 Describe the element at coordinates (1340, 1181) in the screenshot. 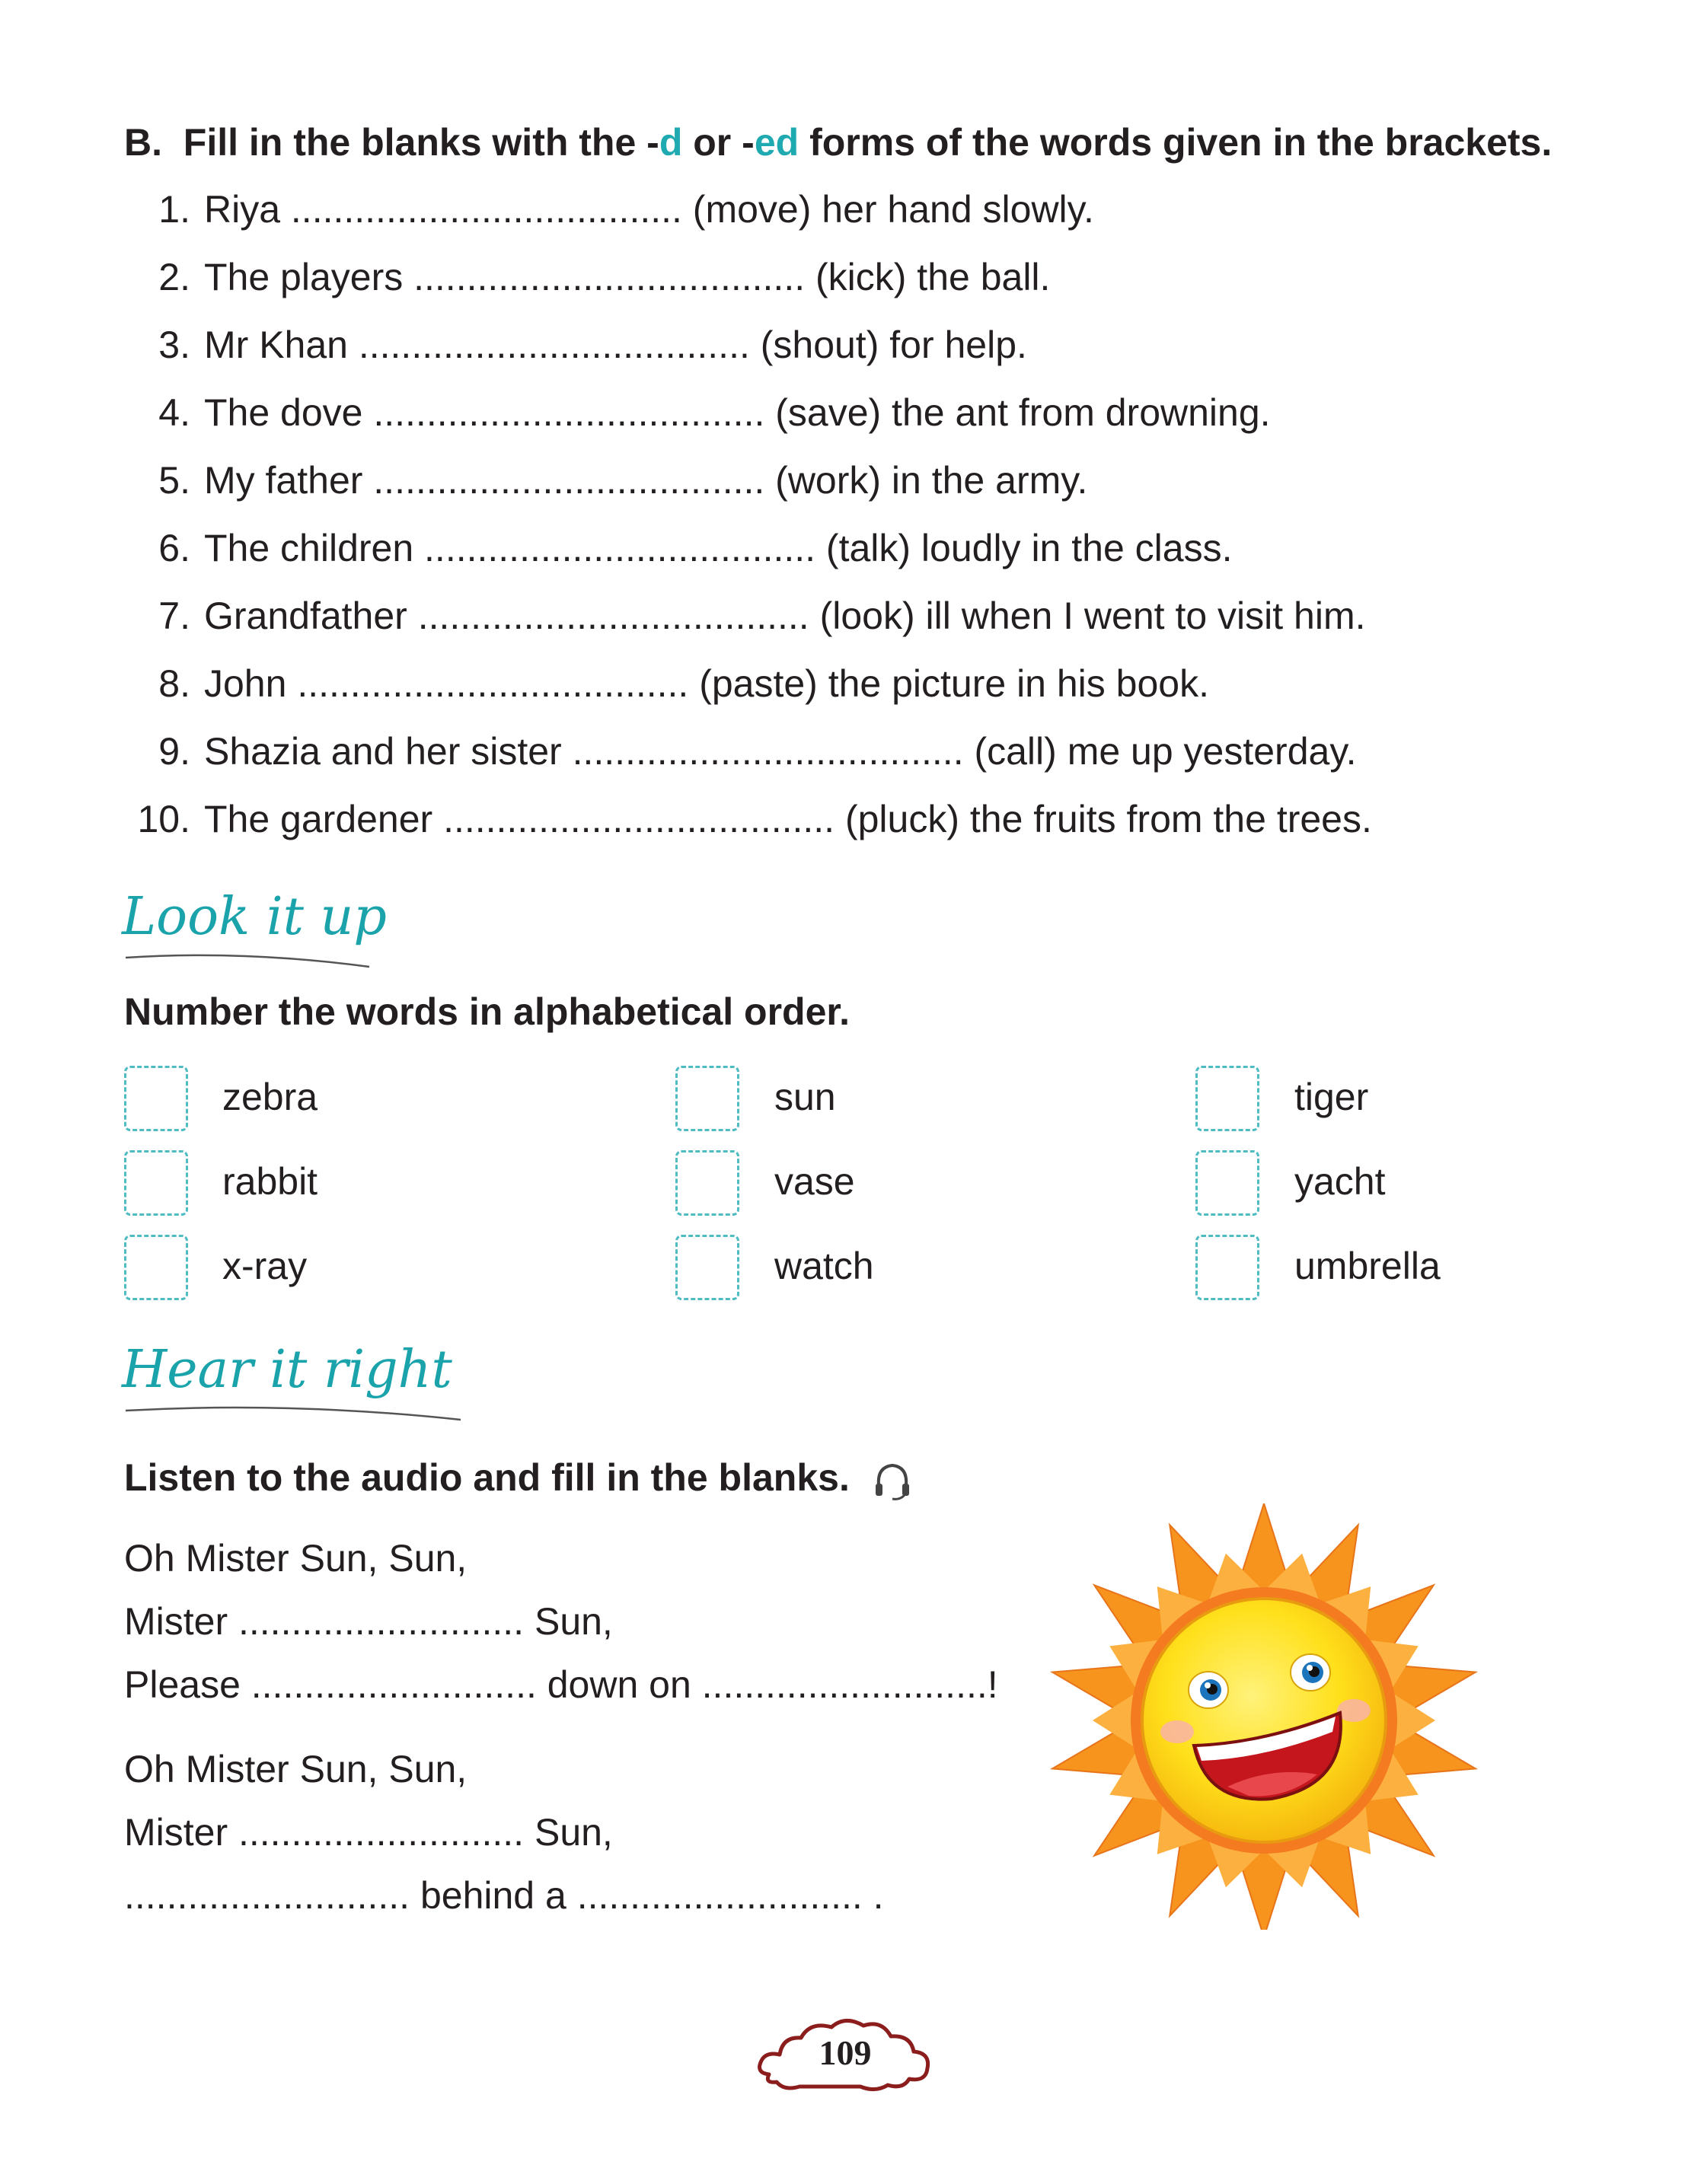

I see `word-yacht: yacht` at that location.